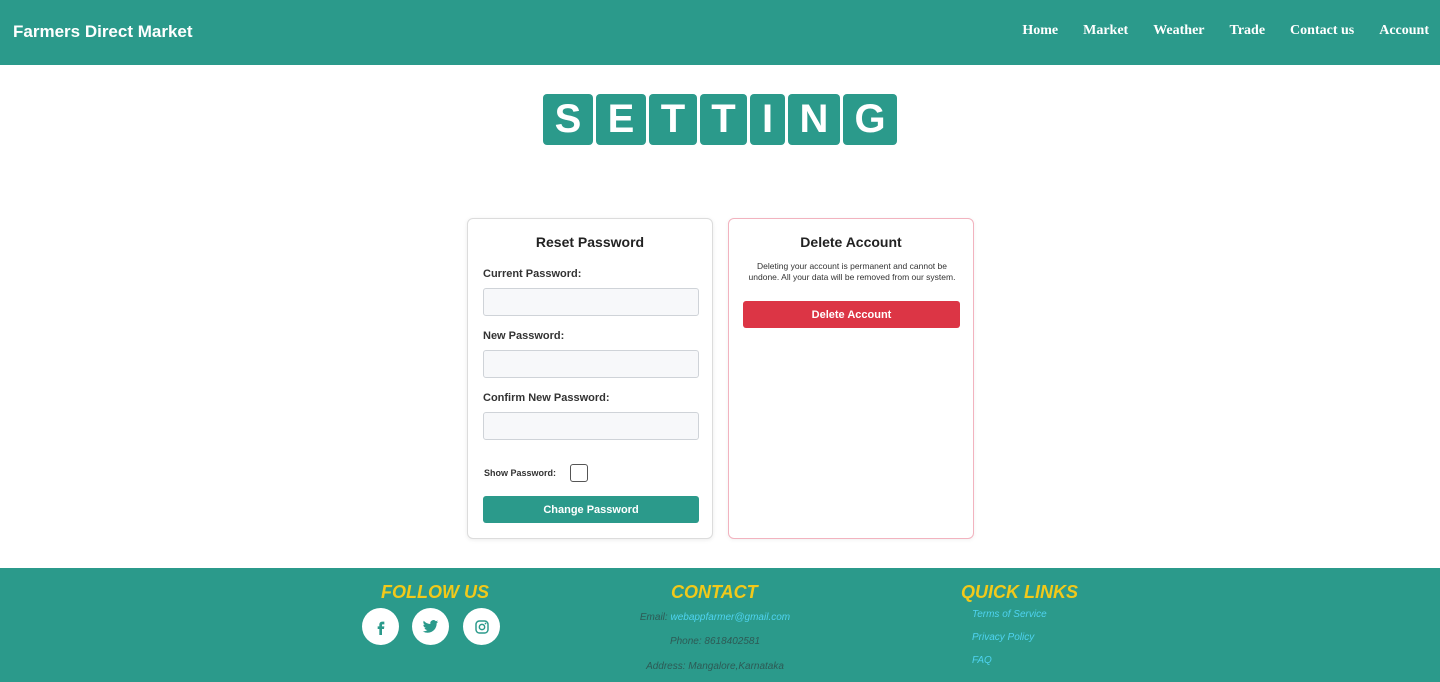 This screenshot has height=682, width=1440. What do you see at coordinates (851, 314) in the screenshot?
I see `delete-account-button: Delete Account` at bounding box center [851, 314].